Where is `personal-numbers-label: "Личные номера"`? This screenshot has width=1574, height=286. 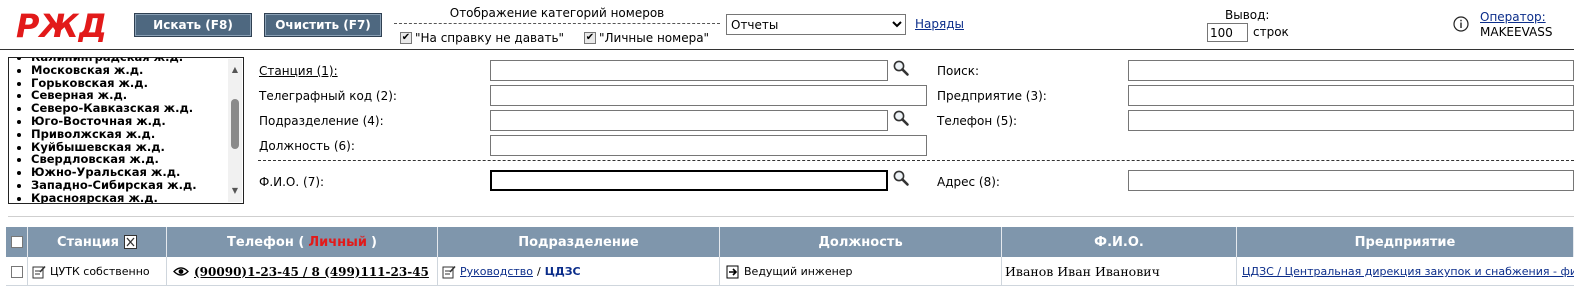 personal-numbers-label: "Личные номера" is located at coordinates (654, 38).